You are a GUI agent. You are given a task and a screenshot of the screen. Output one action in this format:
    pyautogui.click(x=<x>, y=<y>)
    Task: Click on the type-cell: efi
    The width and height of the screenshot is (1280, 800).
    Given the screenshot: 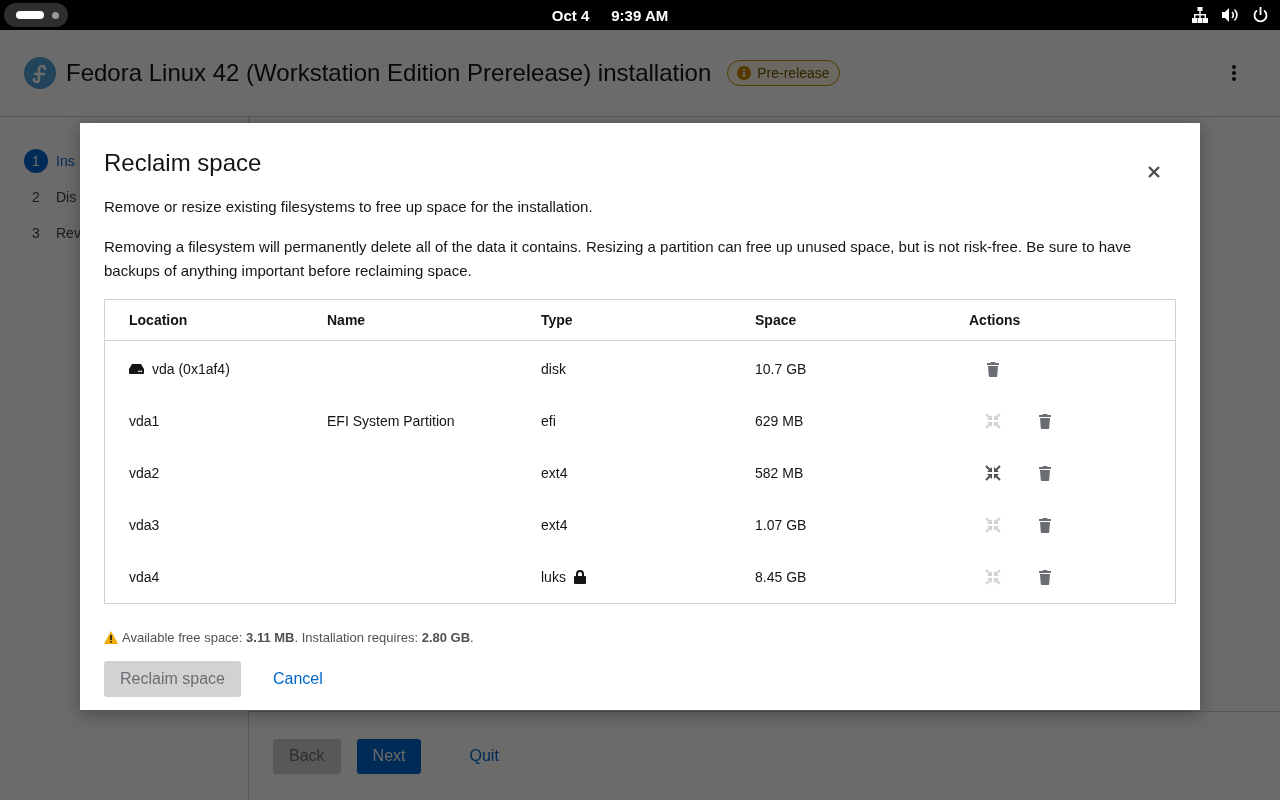 What is the action you would take?
    pyautogui.click(x=548, y=421)
    